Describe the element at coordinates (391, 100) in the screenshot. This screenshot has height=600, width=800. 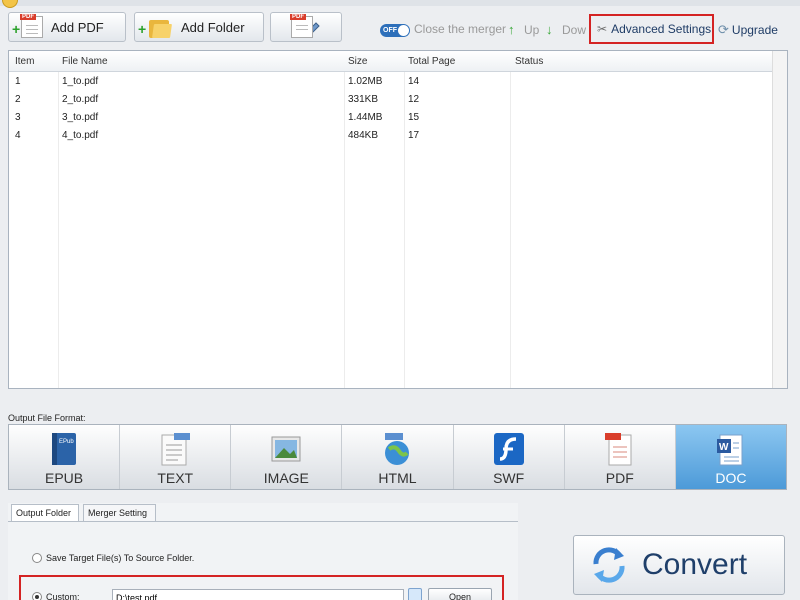
I see `table-row: 2 2_to.pdf 331KB 12` at that location.